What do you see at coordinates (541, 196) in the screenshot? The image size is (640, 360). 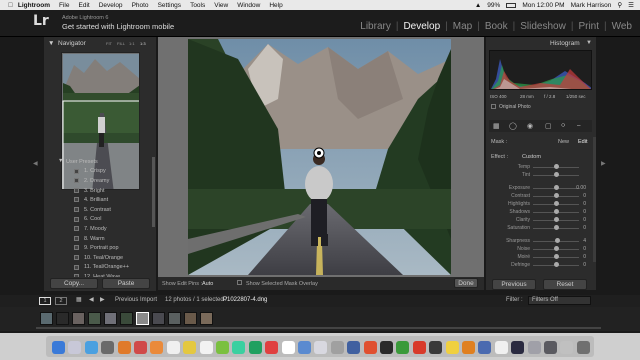 I see `slider-row: Contrast 0` at bounding box center [541, 196].